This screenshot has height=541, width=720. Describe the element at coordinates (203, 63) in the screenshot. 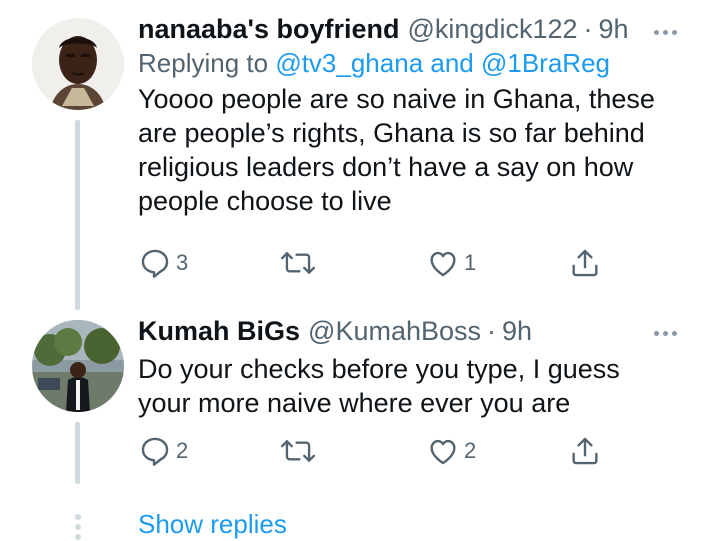

I see `replying-to-label: Replying to` at that location.